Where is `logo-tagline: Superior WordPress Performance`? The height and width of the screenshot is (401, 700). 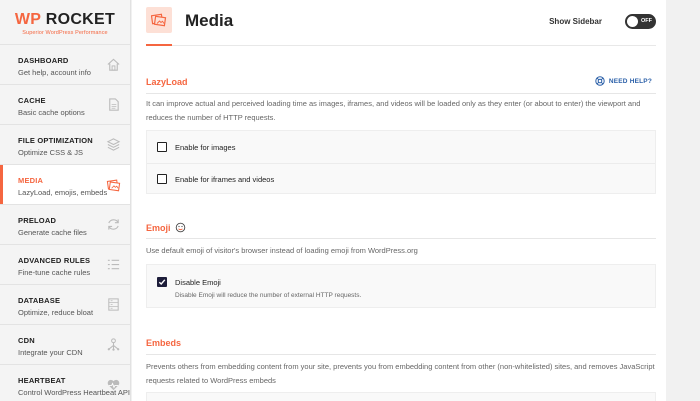
logo-tagline: Superior WordPress Performance is located at coordinates (65, 32).